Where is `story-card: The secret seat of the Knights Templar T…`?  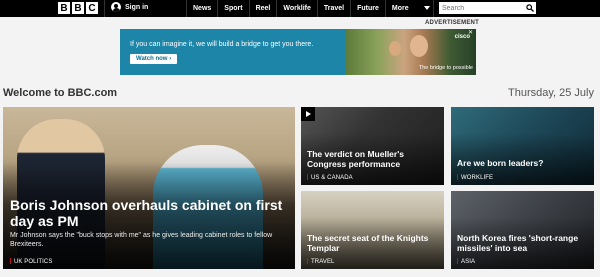
story-card: The secret seat of the Knights Templar T… is located at coordinates (372, 230).